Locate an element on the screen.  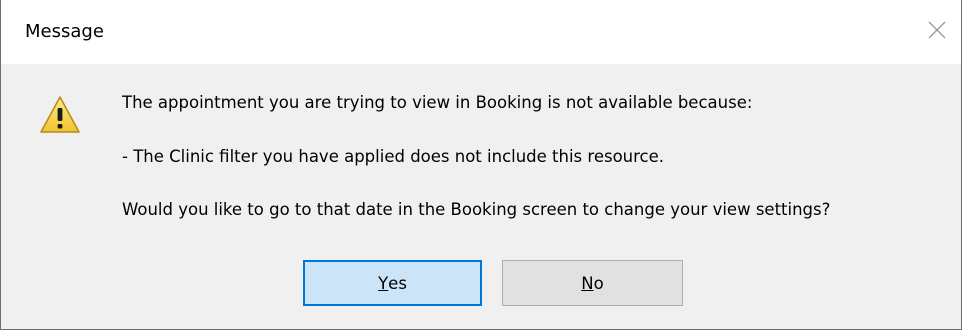
close-icon is located at coordinates (937, 30).